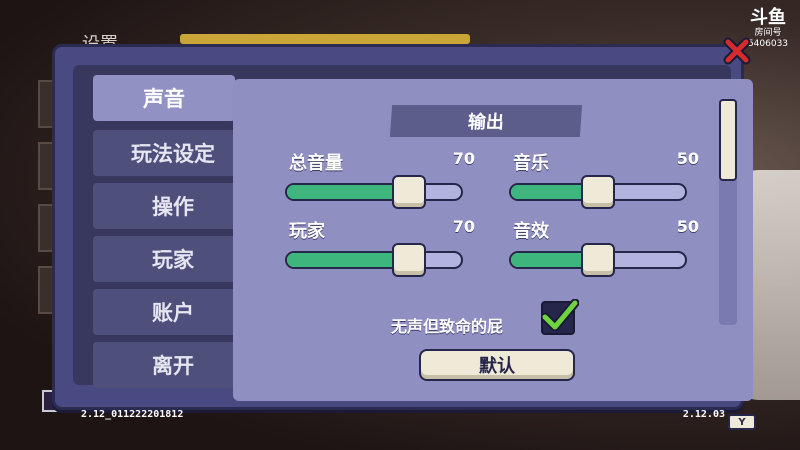 This screenshot has width=800, height=450. I want to click on master-volume-slider, so click(374, 192).